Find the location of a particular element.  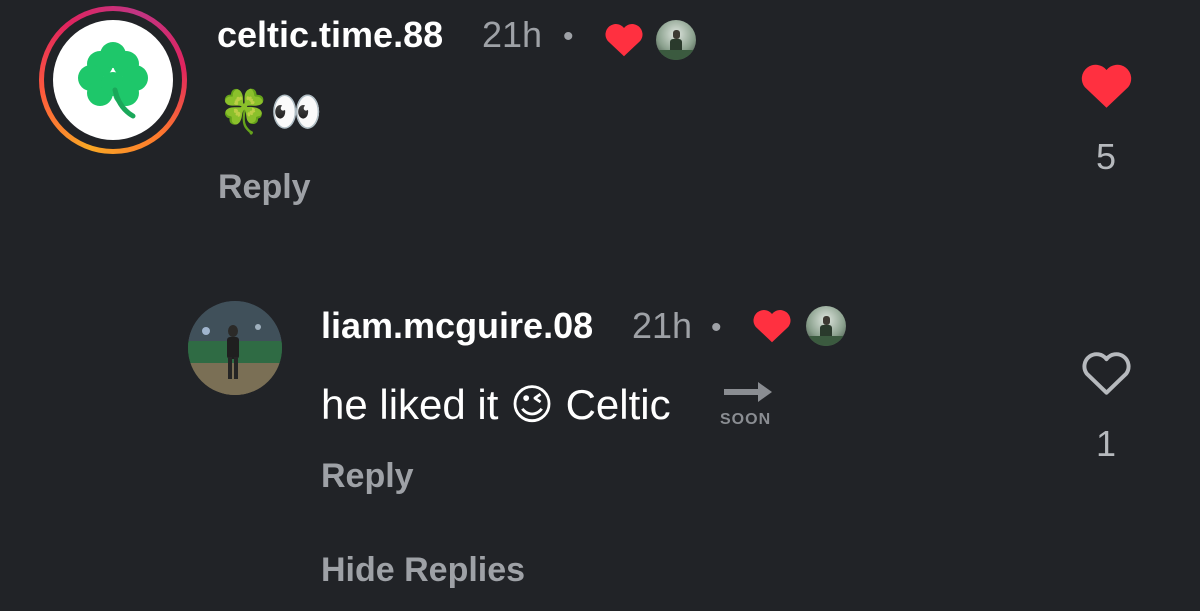

like-heart-outline-icon is located at coordinates (1106, 373).